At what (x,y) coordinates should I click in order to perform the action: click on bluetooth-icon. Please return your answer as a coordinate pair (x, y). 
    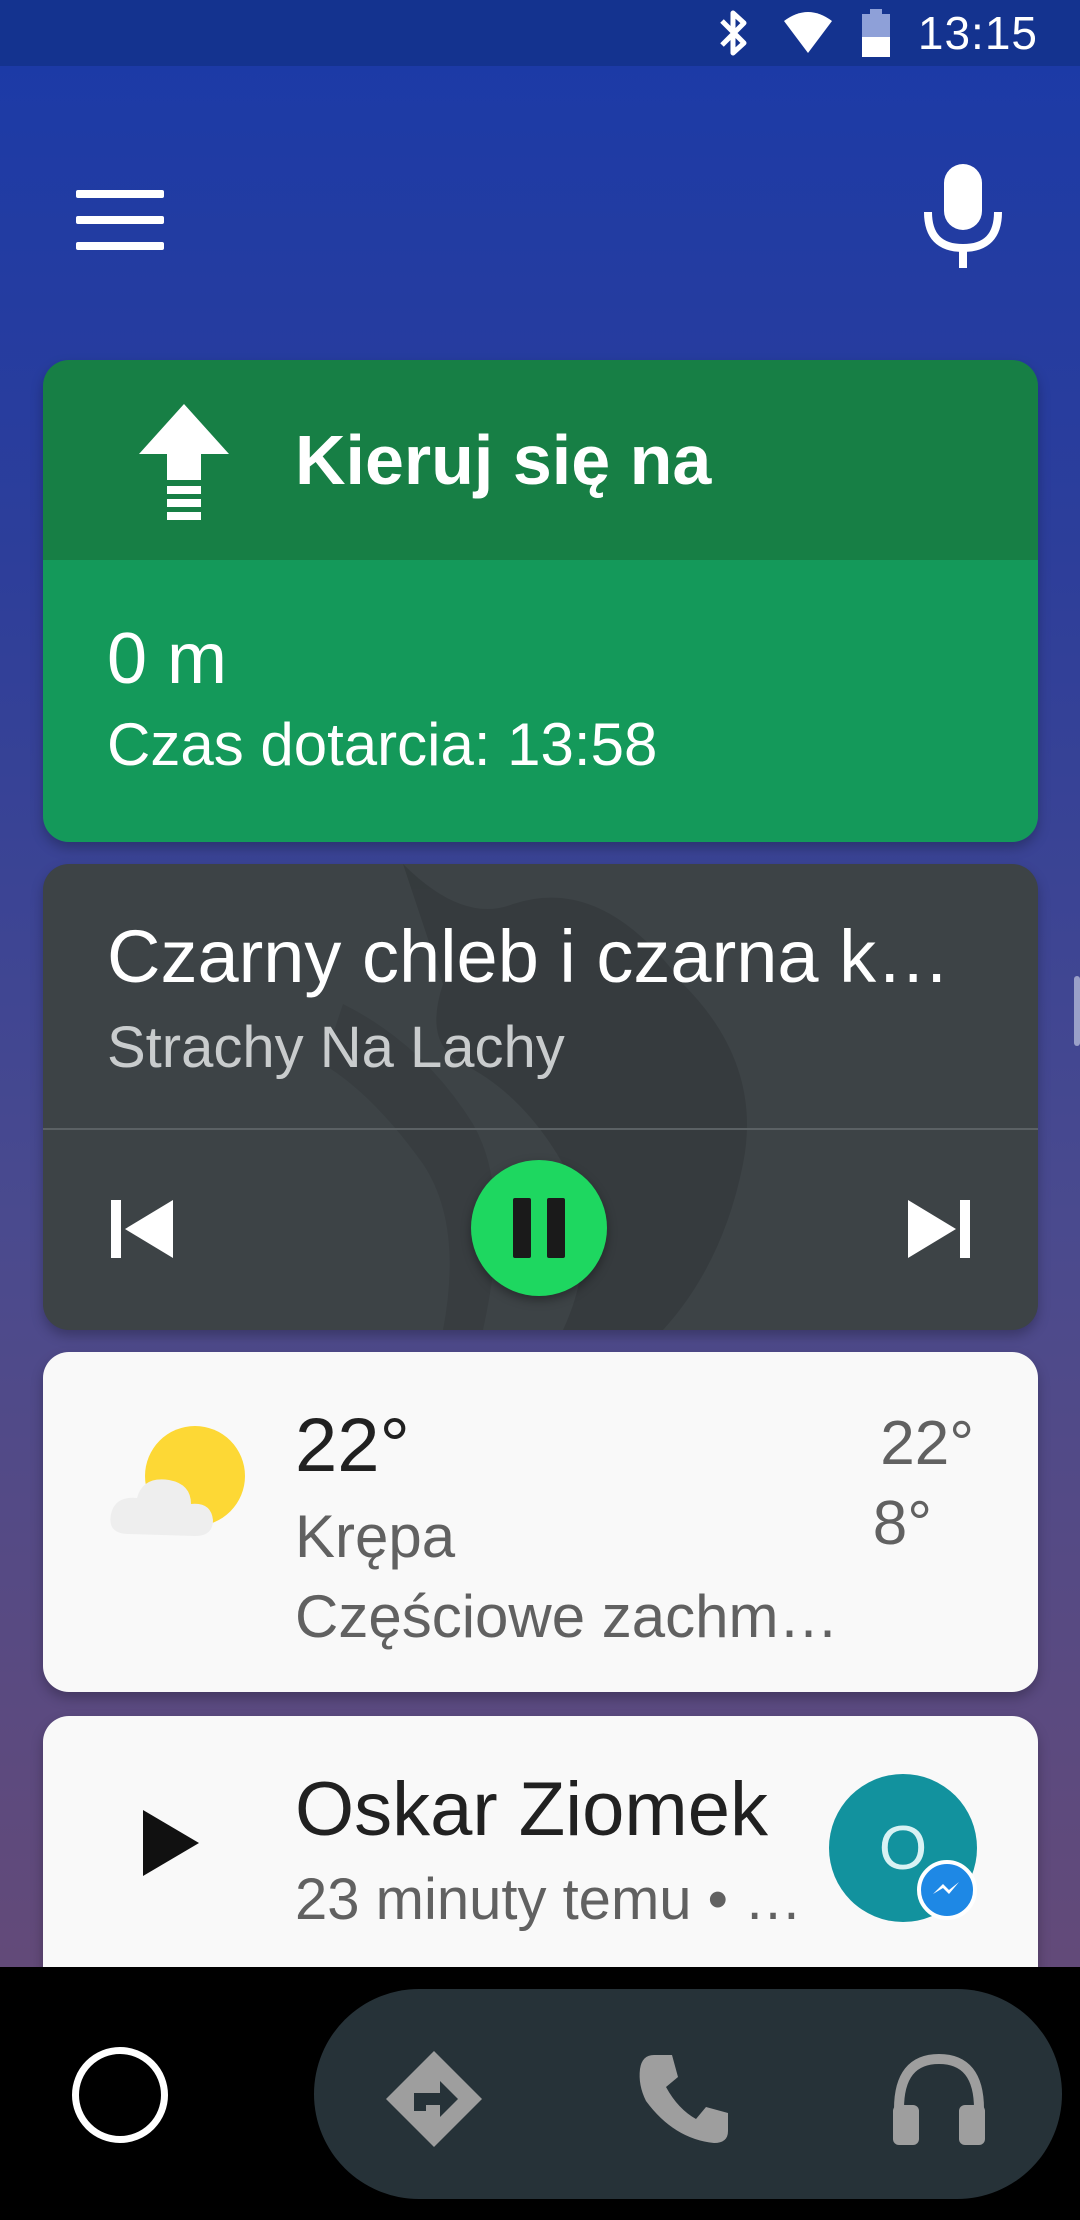
    Looking at the image, I should click on (733, 33).